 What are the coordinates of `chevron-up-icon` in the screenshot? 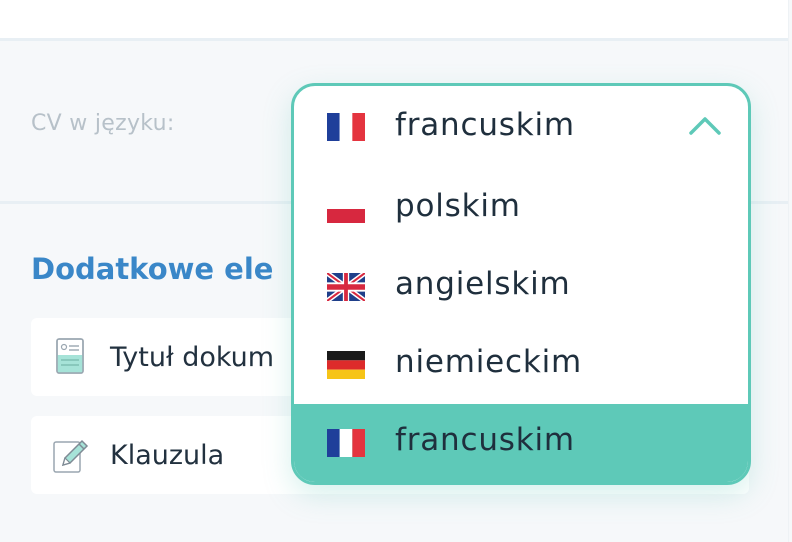 It's located at (705, 125).